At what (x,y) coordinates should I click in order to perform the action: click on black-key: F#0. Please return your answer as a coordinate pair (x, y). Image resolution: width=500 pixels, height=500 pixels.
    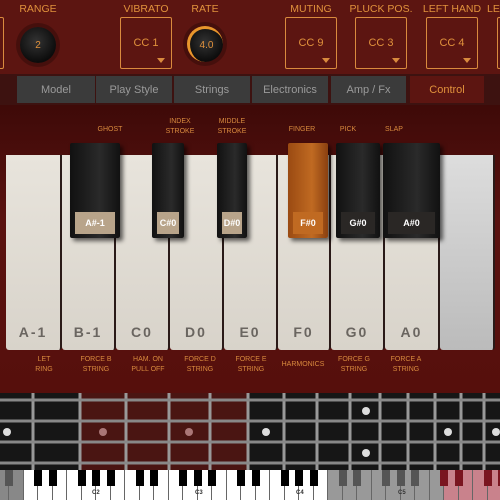
    Looking at the image, I should click on (308, 190).